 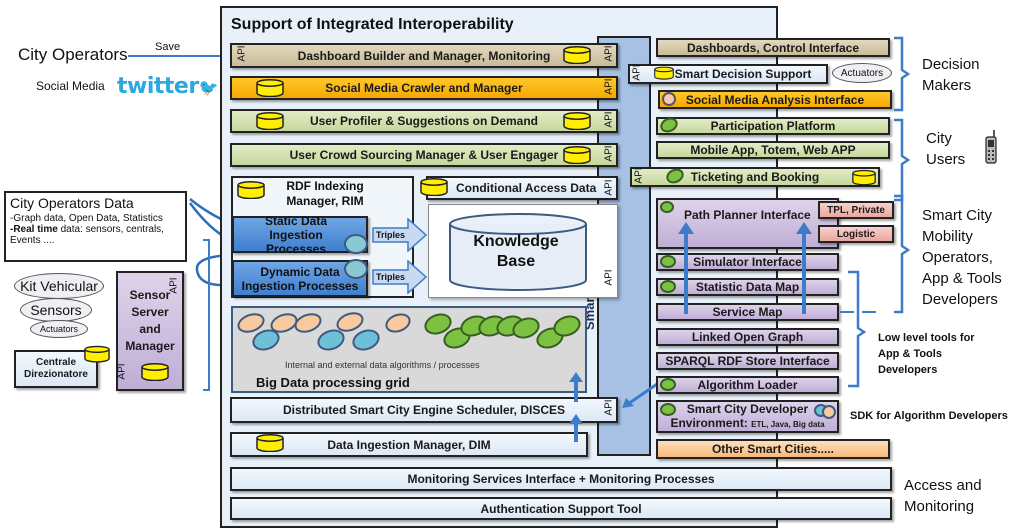 I want to click on bar-label: Social Media Crawler and Manager, so click(x=424, y=88).